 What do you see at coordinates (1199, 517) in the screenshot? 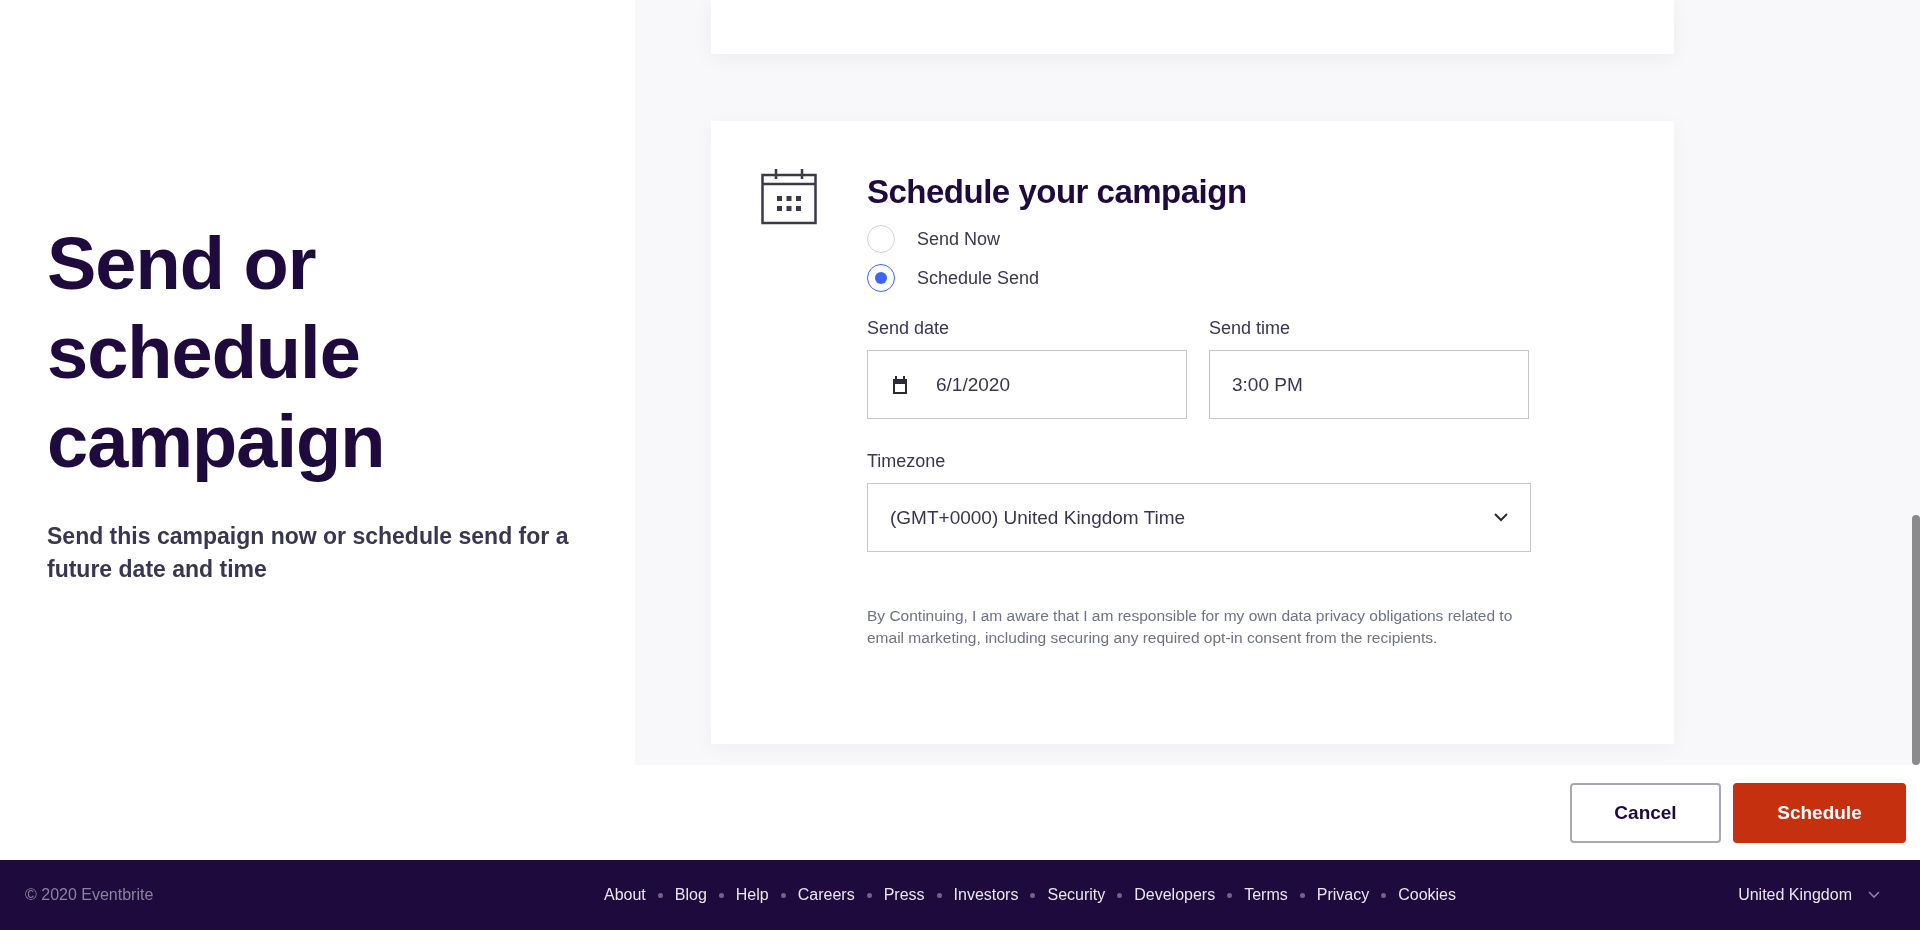
I see `timezone-select: (GMT+0000) United Kingdom Time` at bounding box center [1199, 517].